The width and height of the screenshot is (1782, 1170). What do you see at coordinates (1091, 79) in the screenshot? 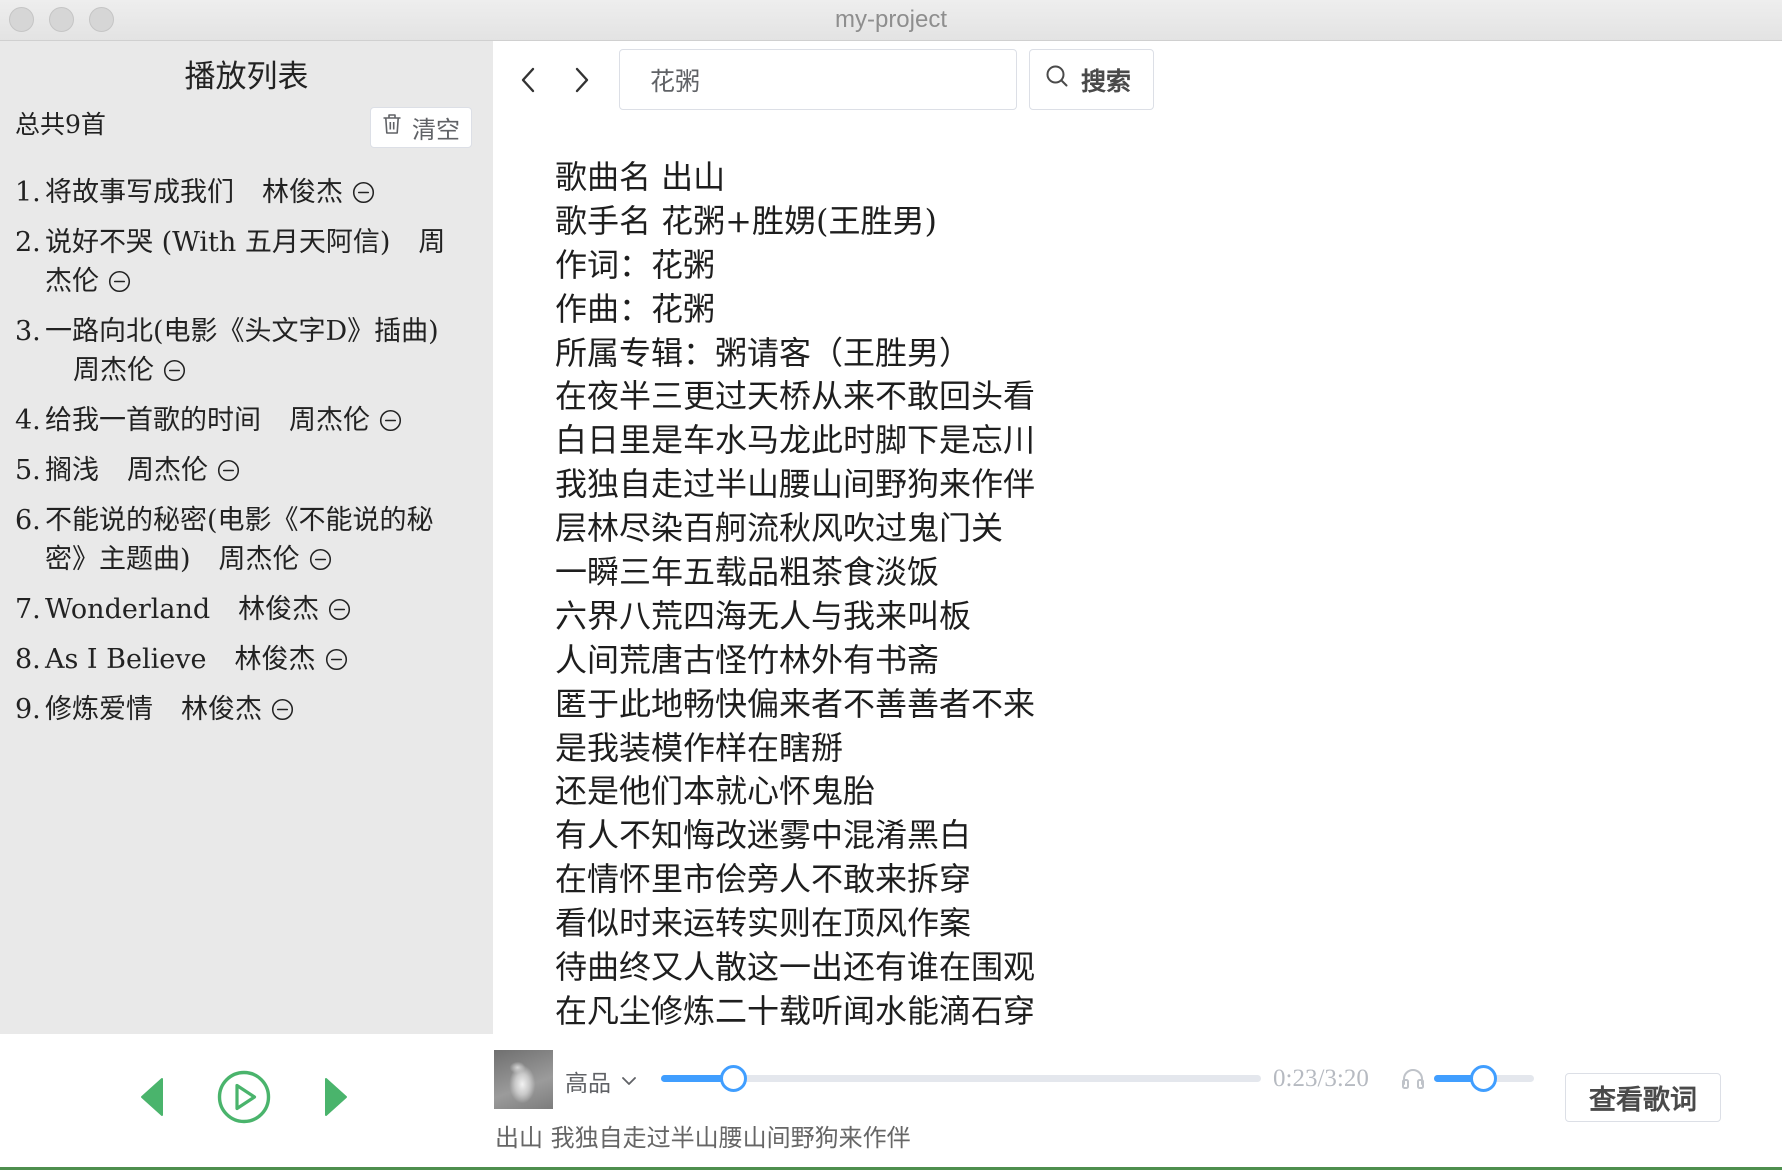
I see `search-button: 搜索` at bounding box center [1091, 79].